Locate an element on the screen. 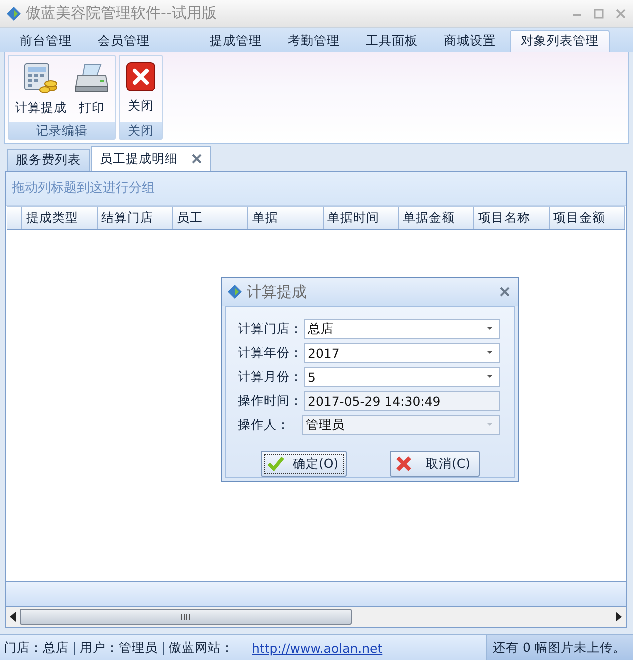 This screenshot has width=633, height=660. calculator-icon is located at coordinates (41, 78).